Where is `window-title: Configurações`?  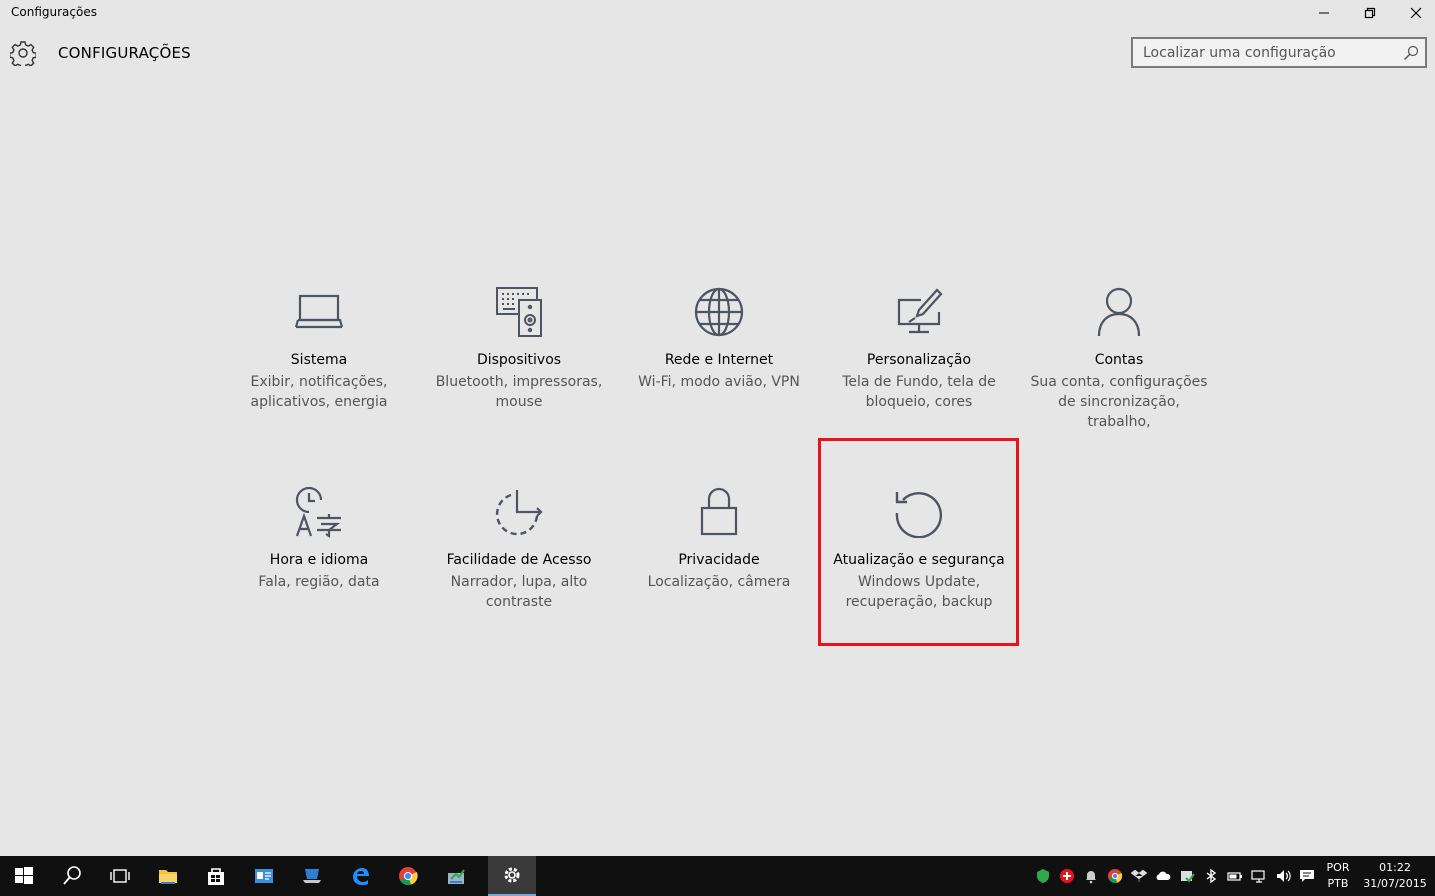
window-title: Configurações is located at coordinates (54, 12).